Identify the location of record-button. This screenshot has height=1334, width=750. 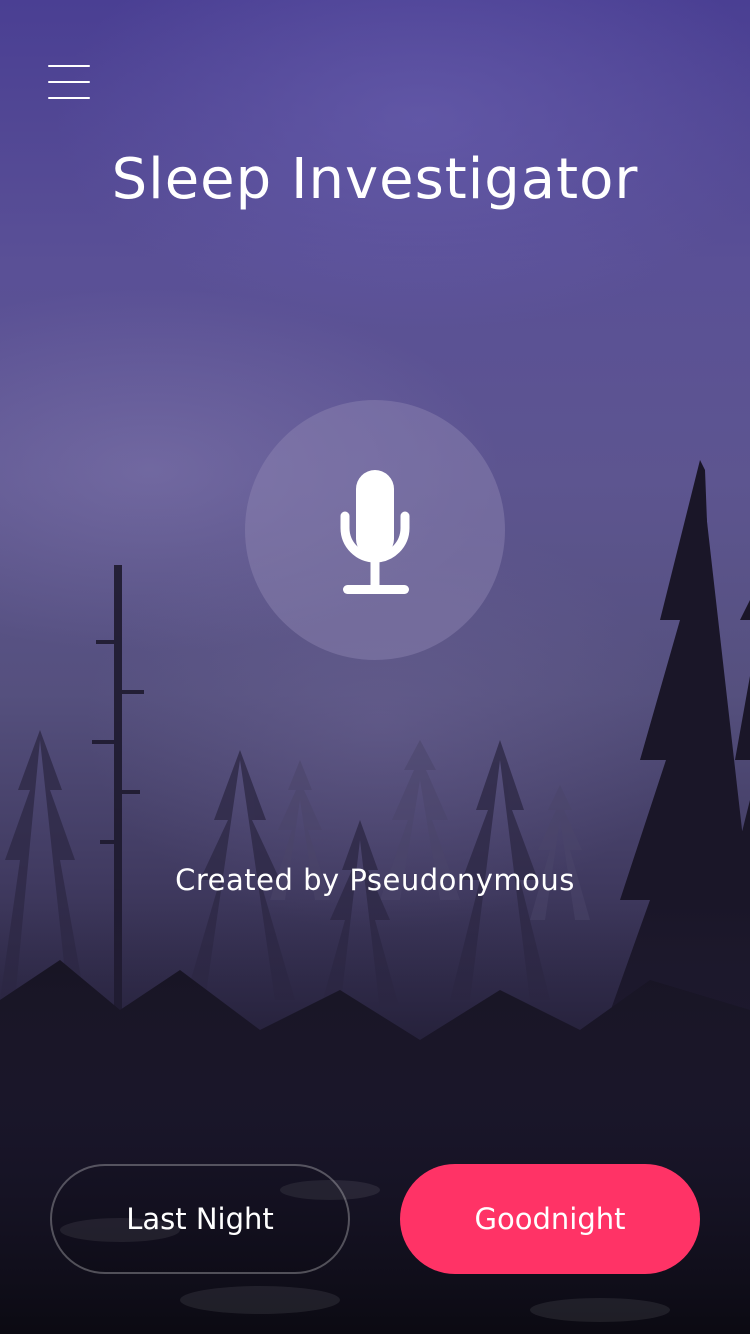
(375, 530).